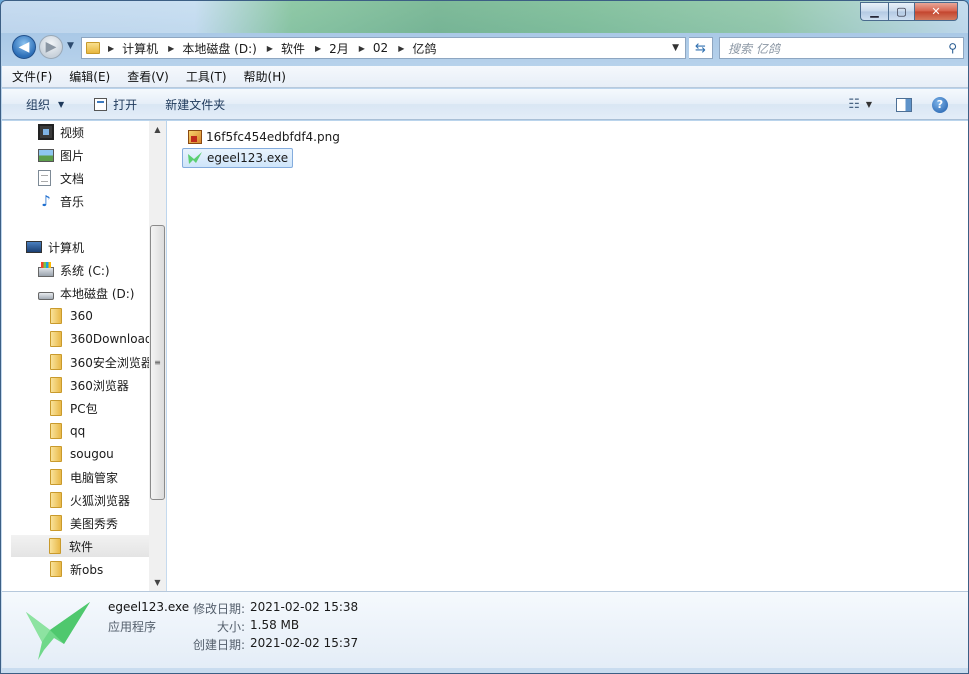  What do you see at coordinates (89, 76) in the screenshot?
I see `menu-edit: 编辑(E)` at bounding box center [89, 76].